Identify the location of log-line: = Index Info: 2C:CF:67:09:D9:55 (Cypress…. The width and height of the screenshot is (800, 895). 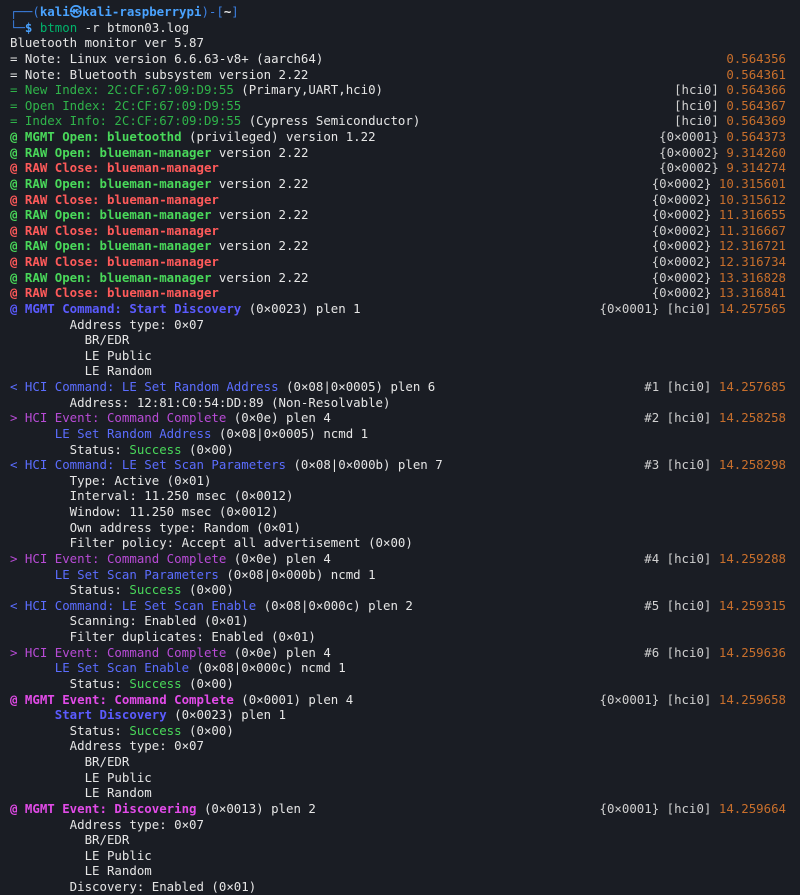
(398, 121).